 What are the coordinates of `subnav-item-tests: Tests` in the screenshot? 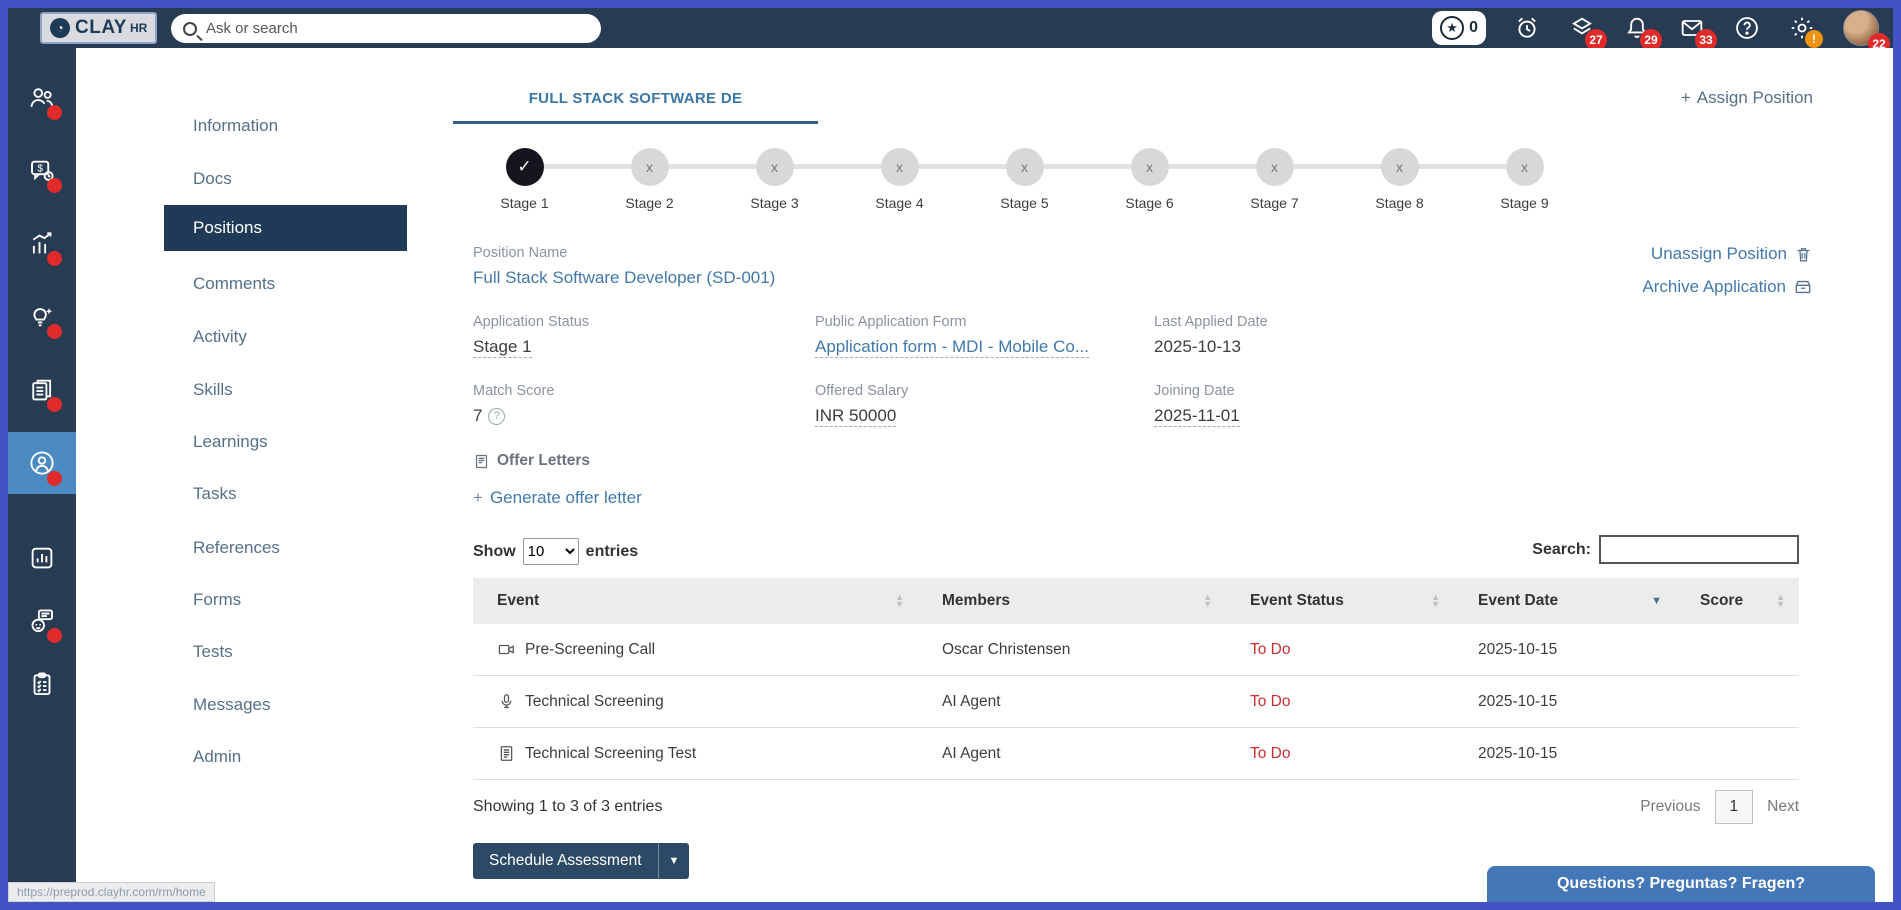 It's located at (213, 652).